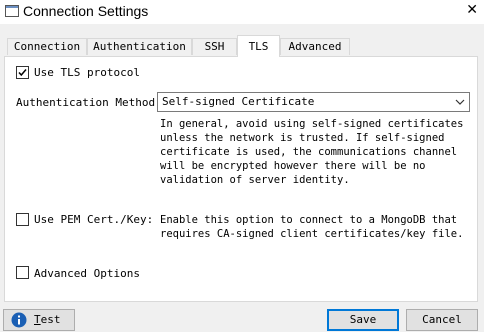 This screenshot has width=484, height=332. What do you see at coordinates (363, 320) in the screenshot?
I see `save-button: Save` at bounding box center [363, 320].